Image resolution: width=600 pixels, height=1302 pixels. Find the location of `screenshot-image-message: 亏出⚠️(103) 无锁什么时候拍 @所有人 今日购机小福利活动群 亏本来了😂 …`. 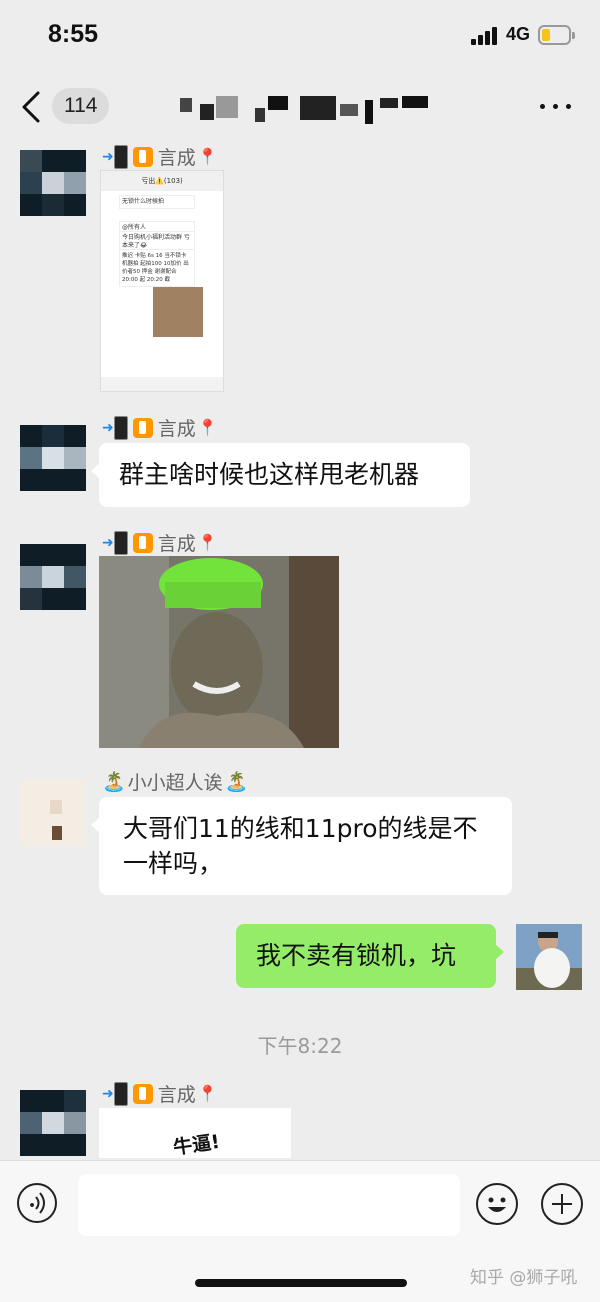

screenshot-image-message: 亏出⚠️(103) 无锁什么时候拍 @所有人 今日购机小福利活动群 亏本来了😂 … is located at coordinates (162, 281).